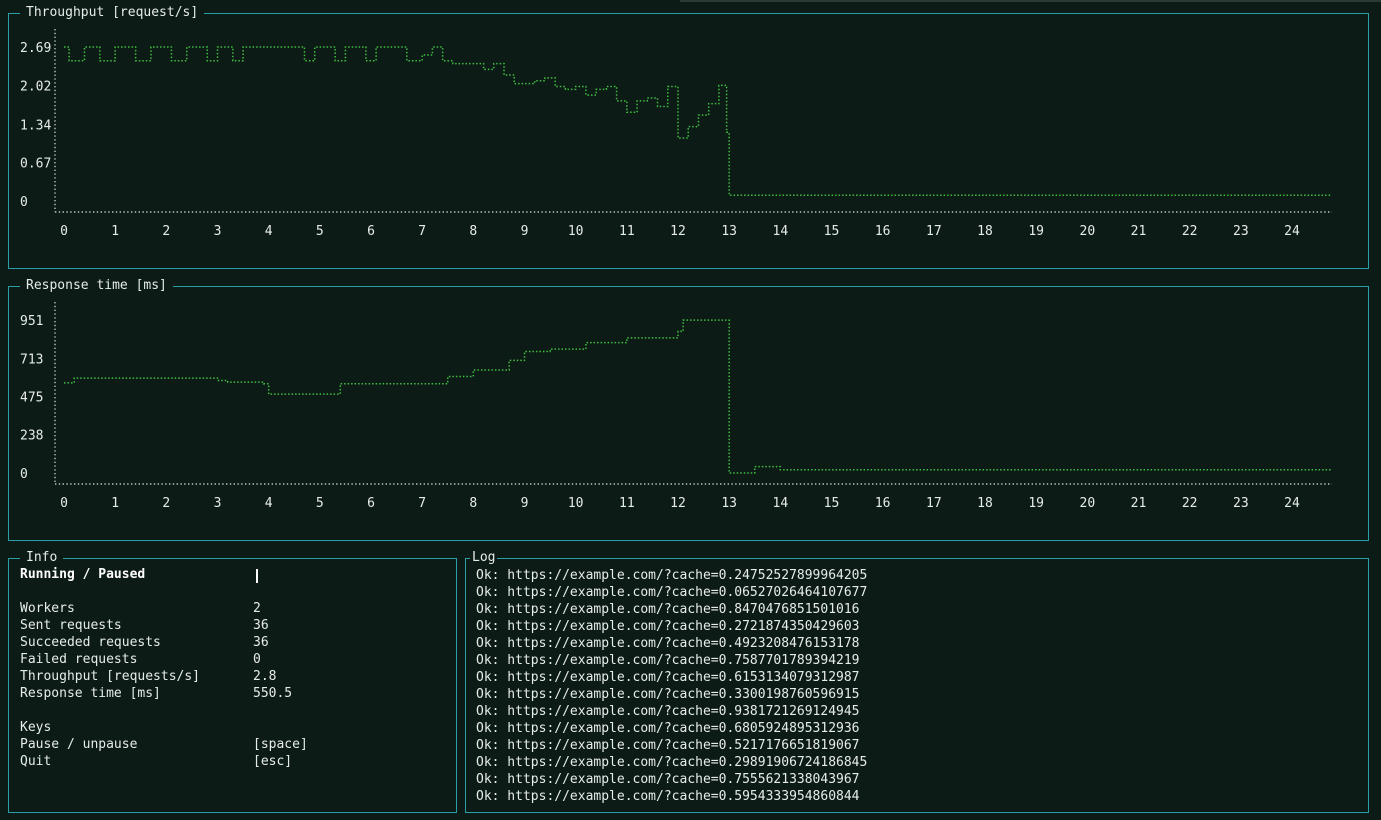  Describe the element at coordinates (47, 608) in the screenshot. I see `info-row-key: Workers` at that location.